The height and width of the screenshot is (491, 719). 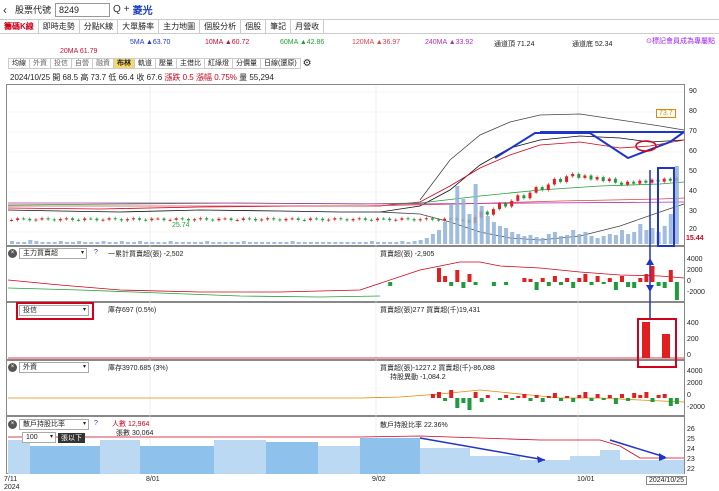 What do you see at coordinates (693, 191) in the screenshot?
I see `price-axis-tick: 40` at bounding box center [693, 191].